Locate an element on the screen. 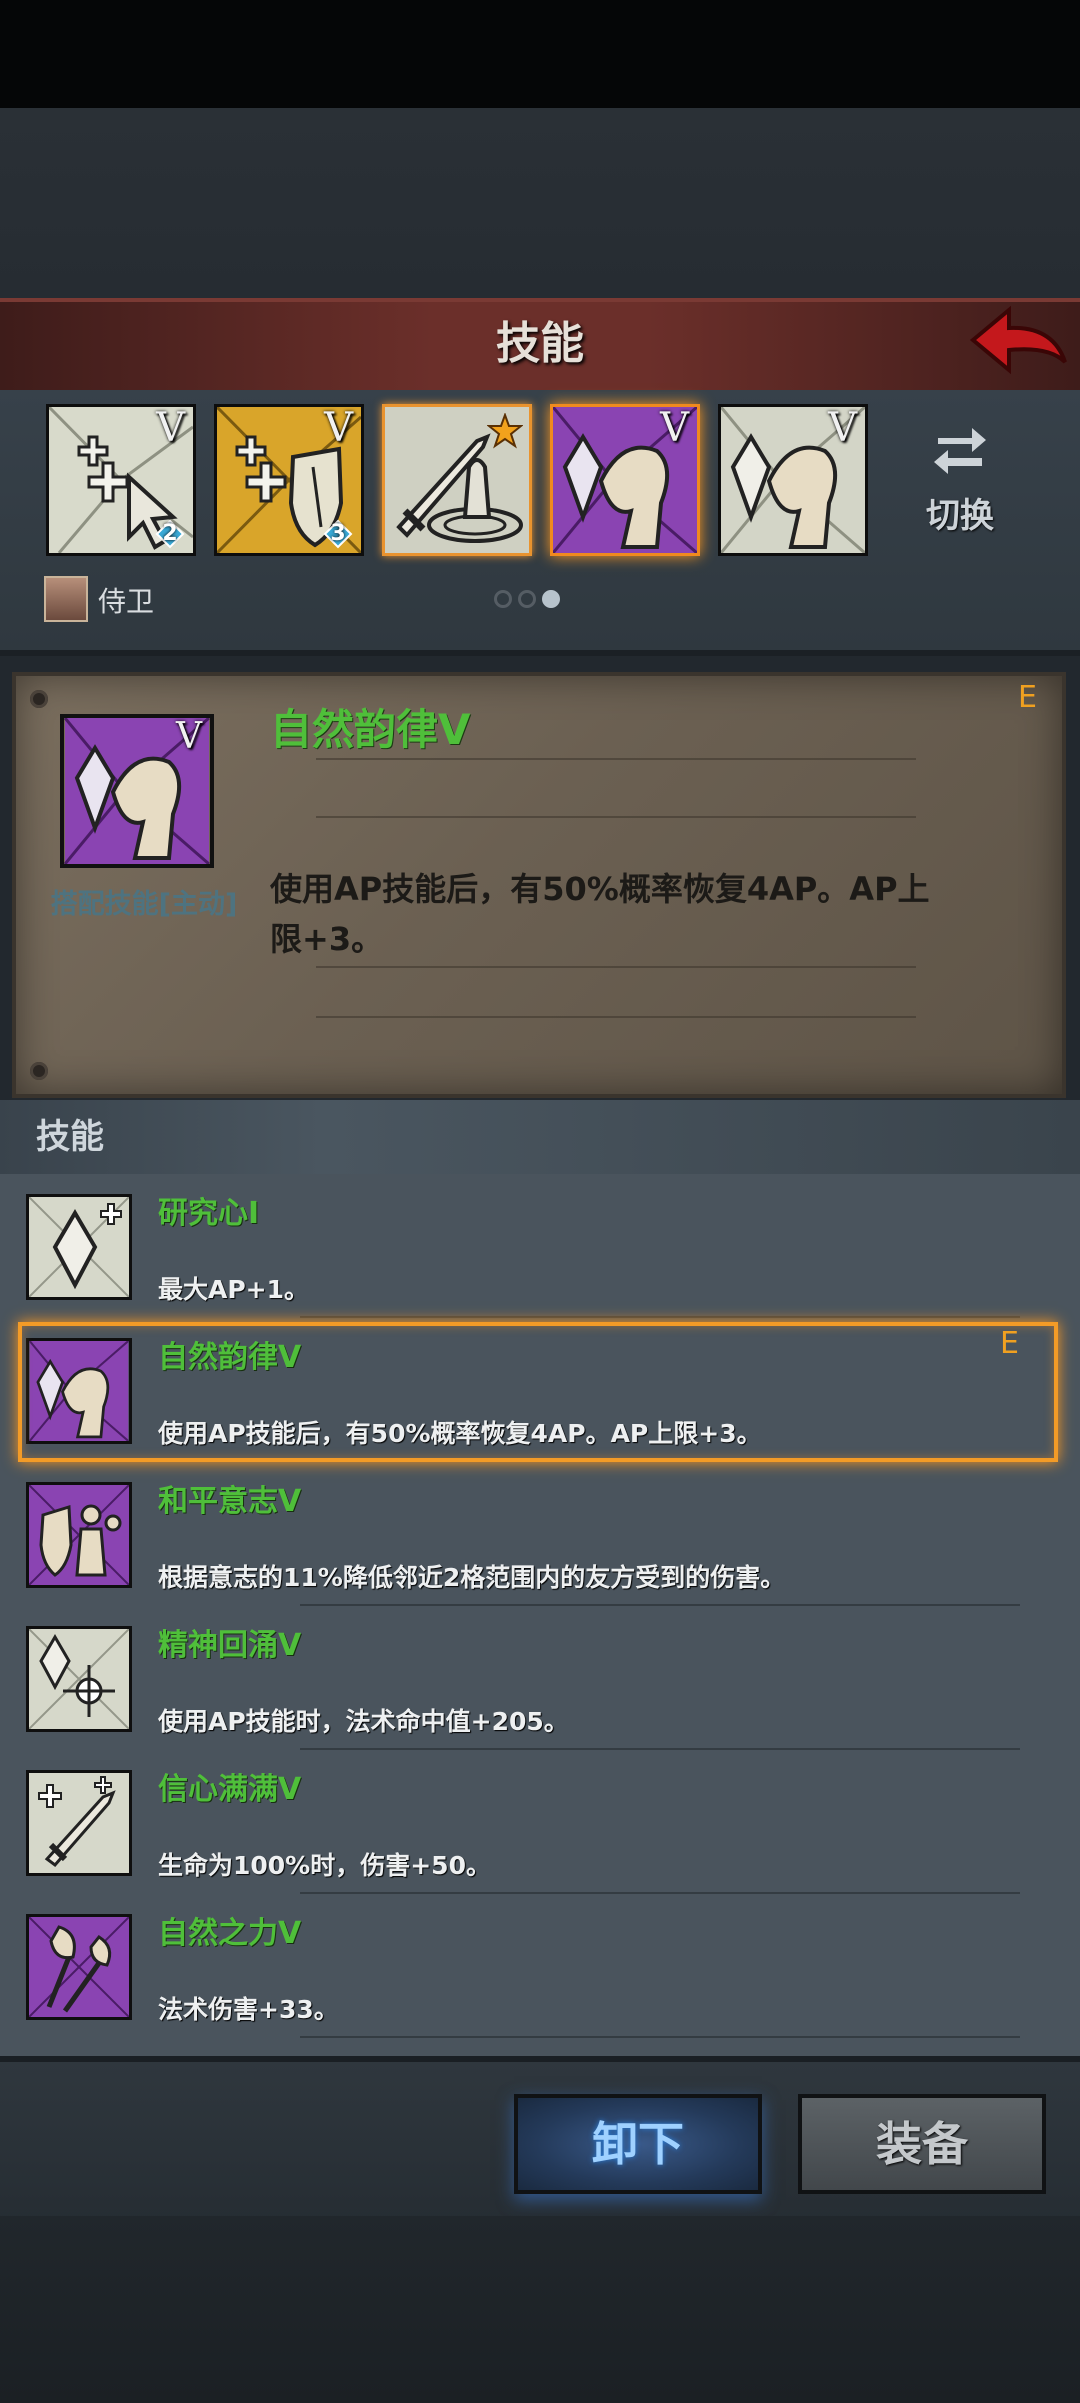 The image size is (1080, 2403). page-title: 技能 is located at coordinates (540, 343).